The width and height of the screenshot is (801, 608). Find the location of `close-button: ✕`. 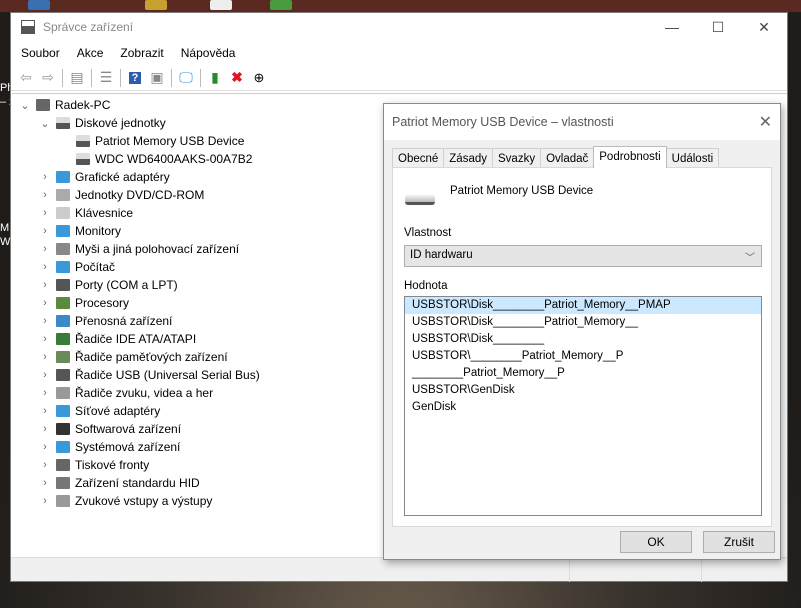

close-button: ✕ is located at coordinates (764, 27).